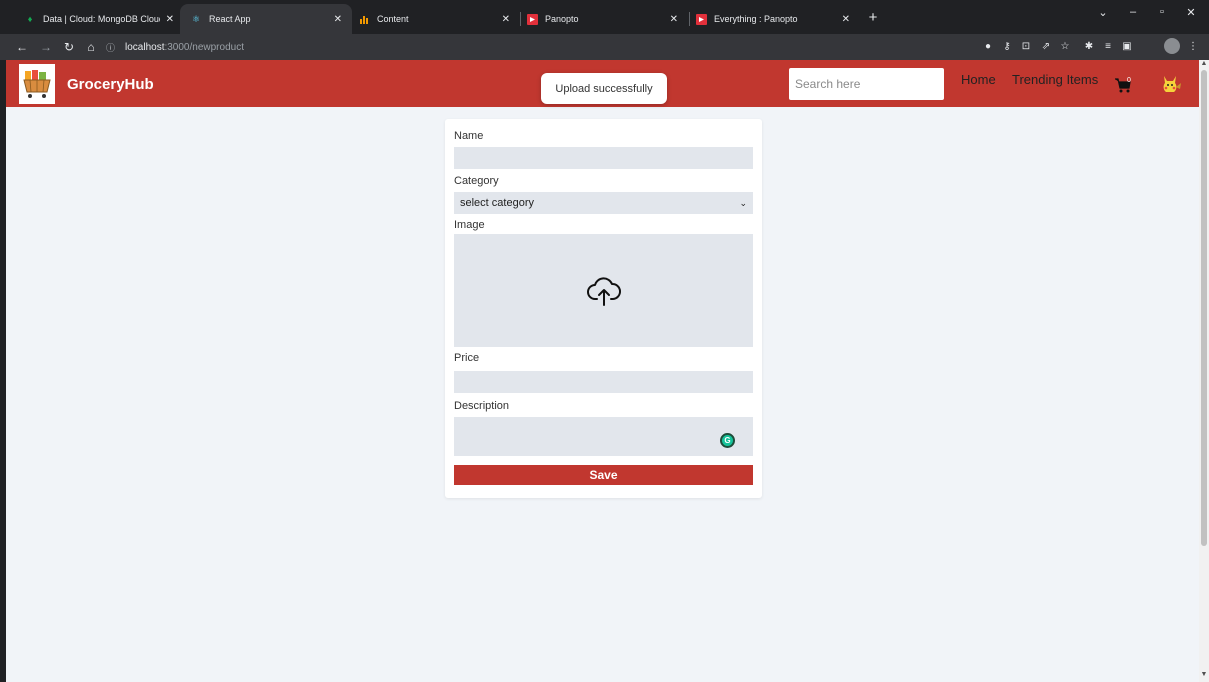 This screenshot has height=682, width=1209. I want to click on page-scrollbar: ▲ ▼, so click(1204, 371).